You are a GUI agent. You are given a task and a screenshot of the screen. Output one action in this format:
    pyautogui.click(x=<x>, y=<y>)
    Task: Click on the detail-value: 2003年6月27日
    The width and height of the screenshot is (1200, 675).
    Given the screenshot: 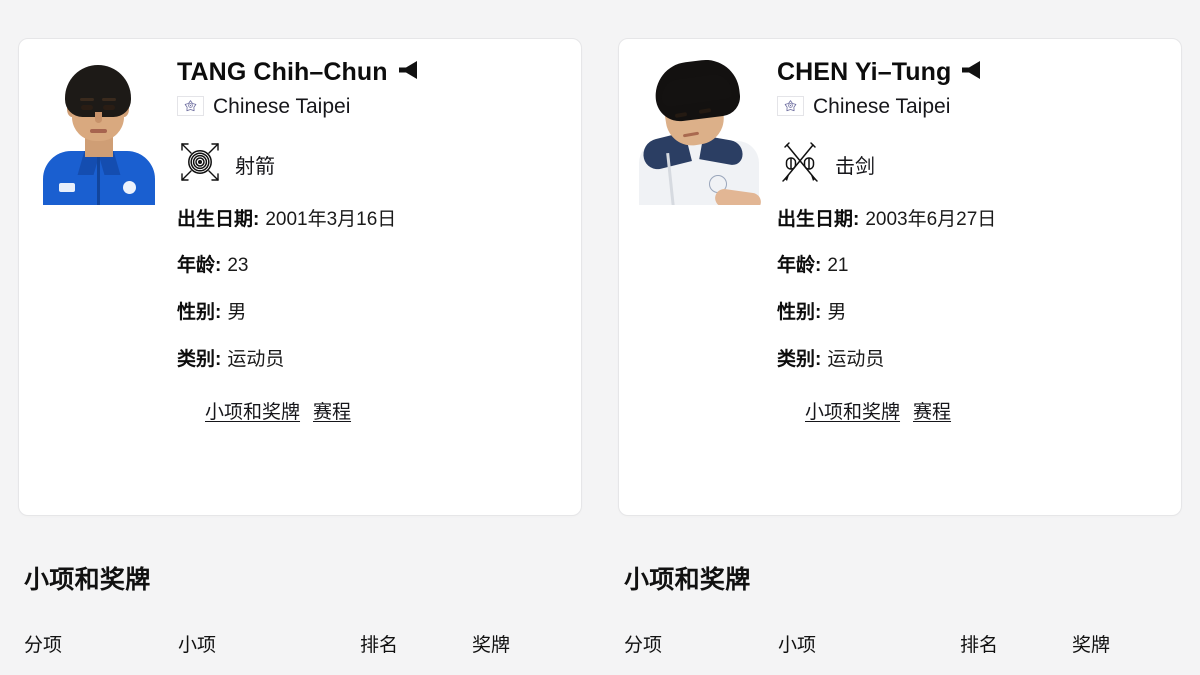 What is the action you would take?
    pyautogui.click(x=931, y=219)
    